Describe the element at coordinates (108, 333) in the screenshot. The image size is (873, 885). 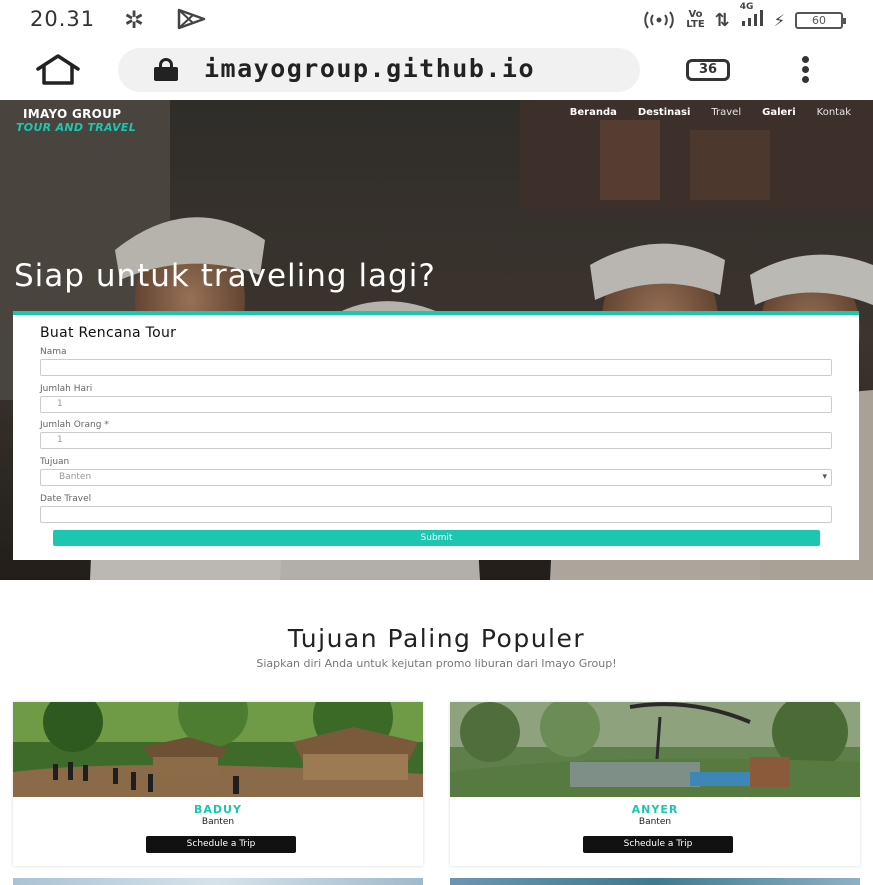
I see `form-title: Buat Rencana Tour` at that location.